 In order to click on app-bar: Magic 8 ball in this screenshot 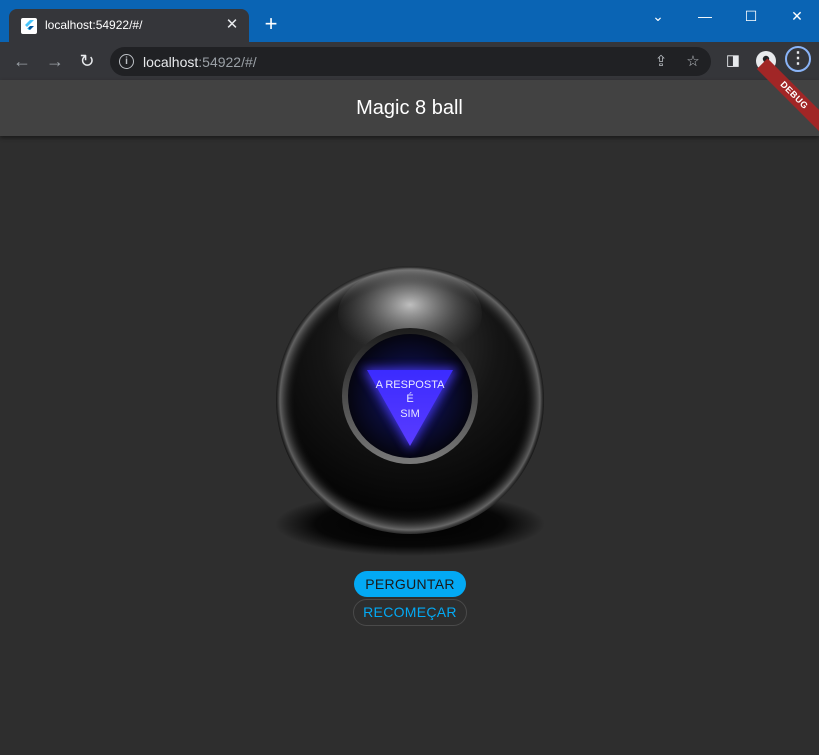, I will do `click(409, 108)`.